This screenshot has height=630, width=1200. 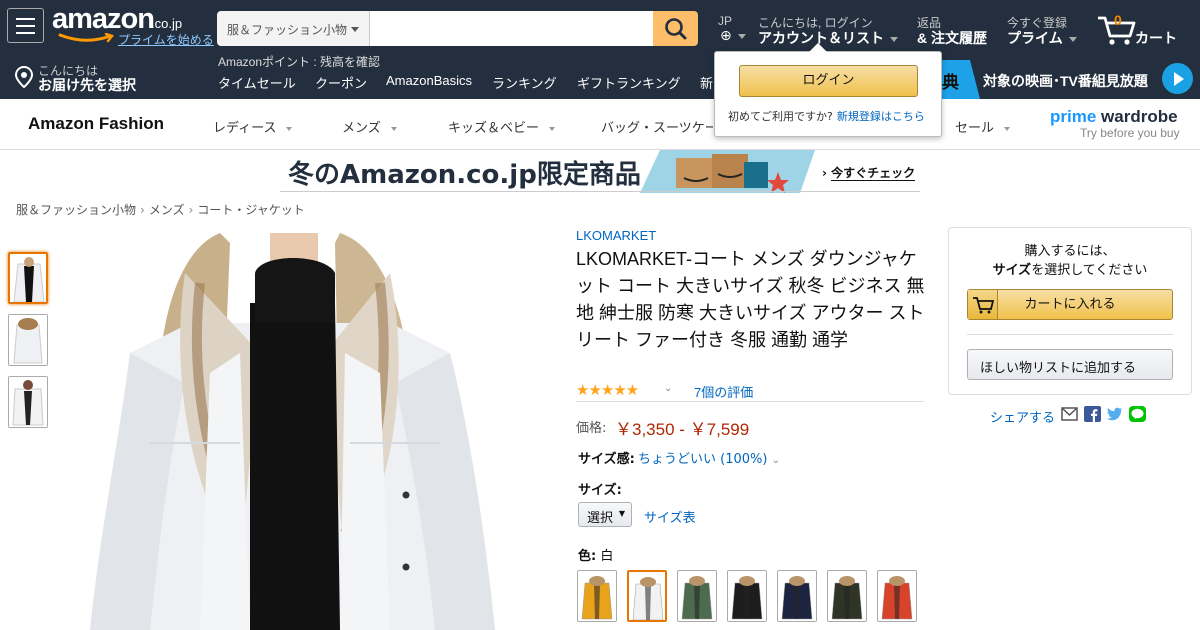 I want to click on star-rating-icon: ★★★★★, so click(x=607, y=390).